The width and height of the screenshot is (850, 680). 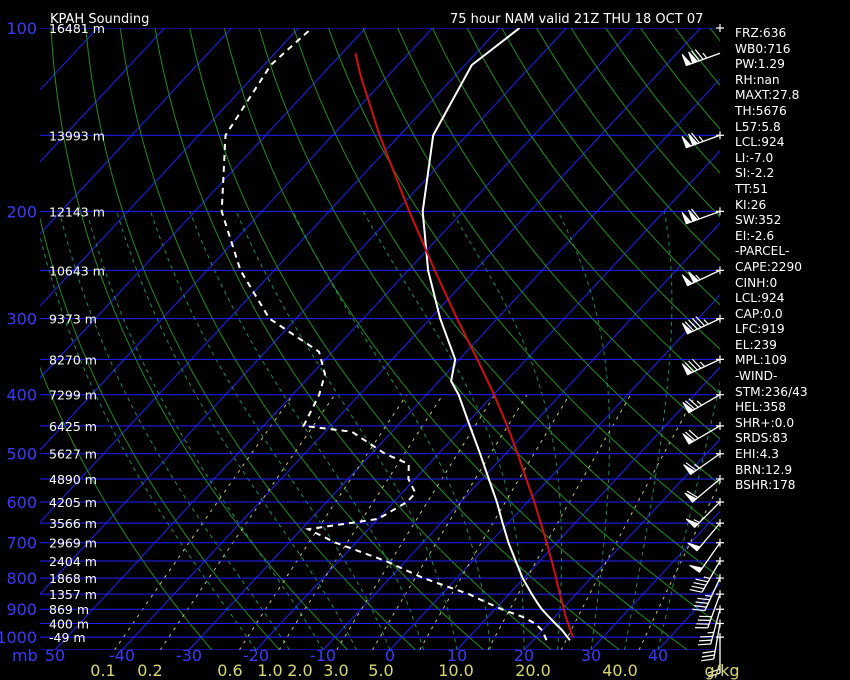 I want to click on stat-line: SRDS:83, so click(x=761, y=438).